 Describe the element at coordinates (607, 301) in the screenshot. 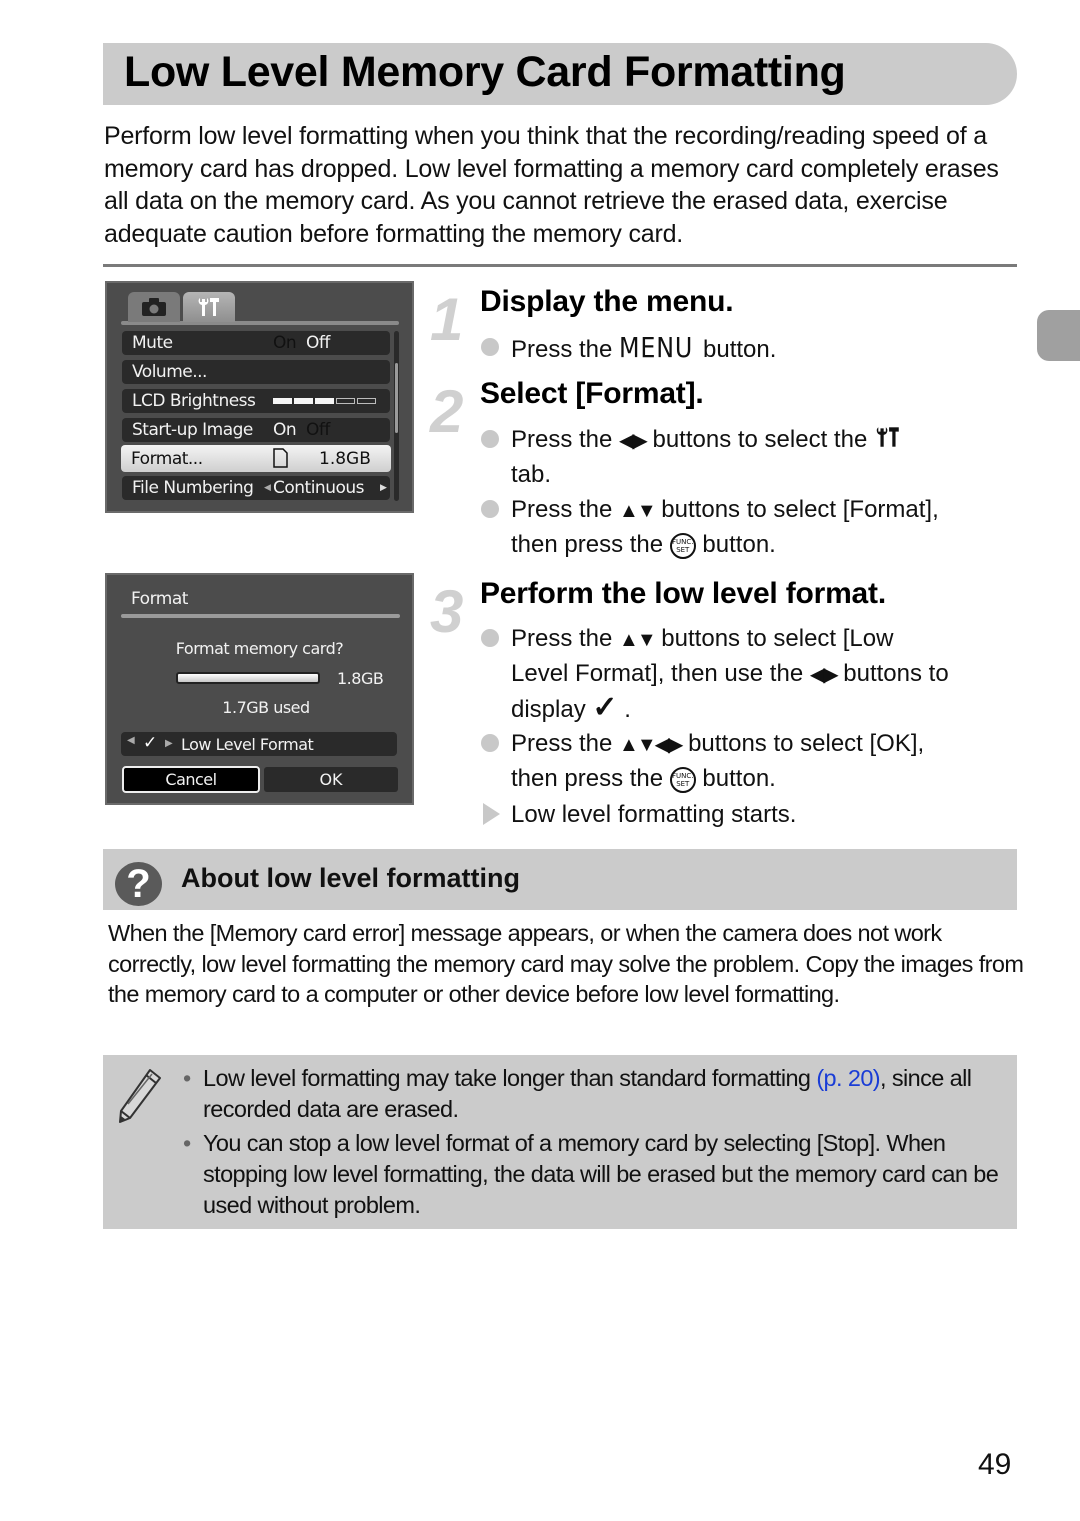

I see `step-title-1: Display the menu.` at that location.